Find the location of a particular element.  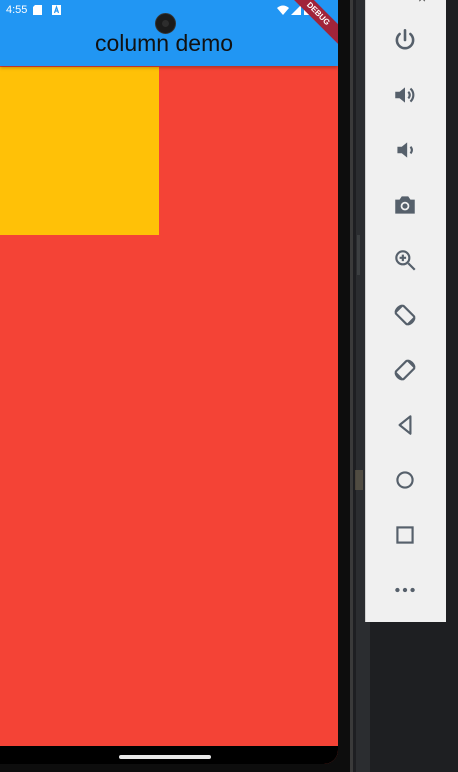

rotate-right-button is located at coordinates (405, 370).